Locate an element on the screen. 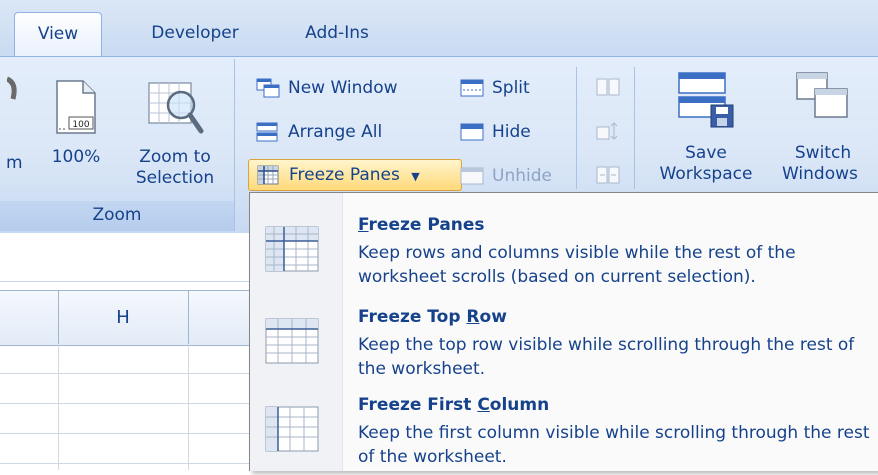 The height and width of the screenshot is (475, 878). view-side-by-side-icon is located at coordinates (608, 87).